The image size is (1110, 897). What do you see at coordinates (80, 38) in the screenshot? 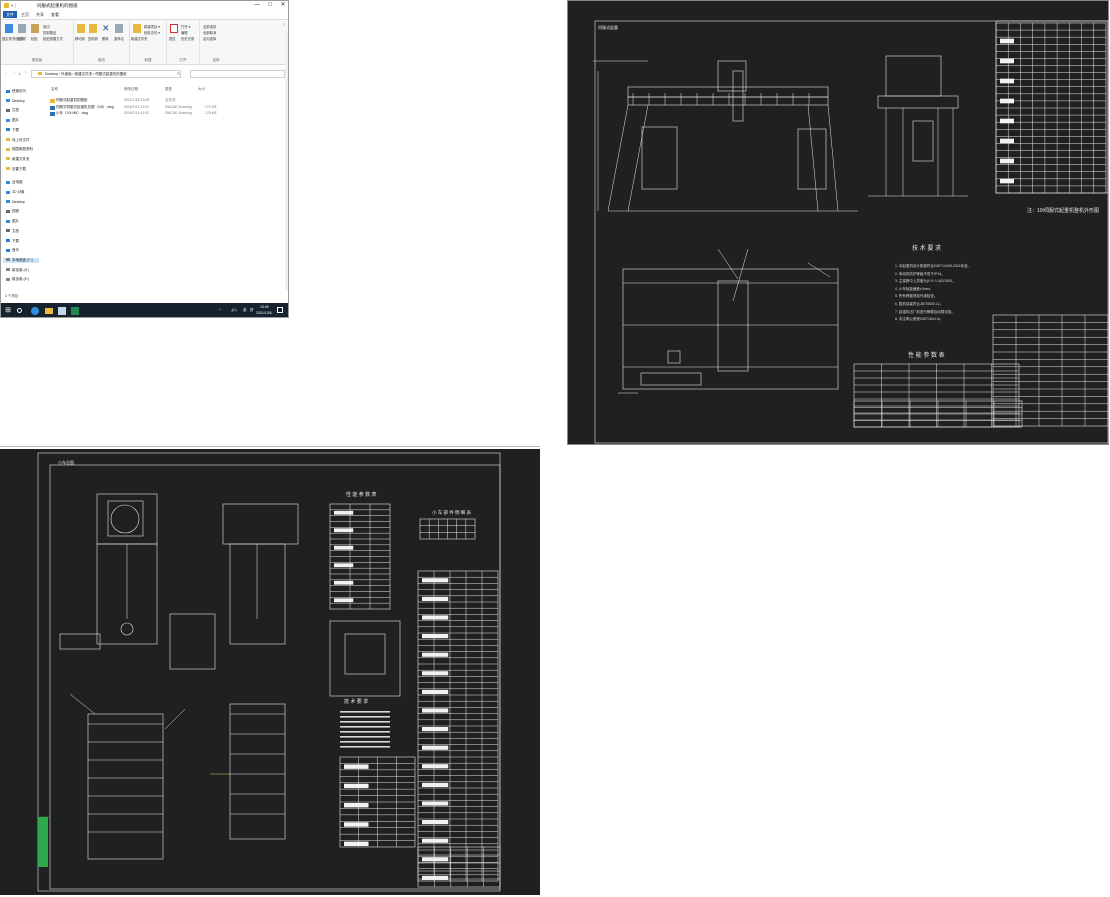
I see `move-to-button: 移动到` at bounding box center [80, 38].